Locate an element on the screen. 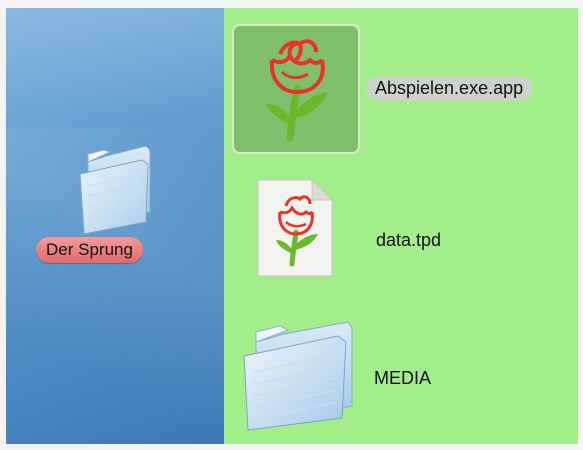 The height and width of the screenshot is (450, 583). desktop-folder-der-sprung is located at coordinates (116, 189).